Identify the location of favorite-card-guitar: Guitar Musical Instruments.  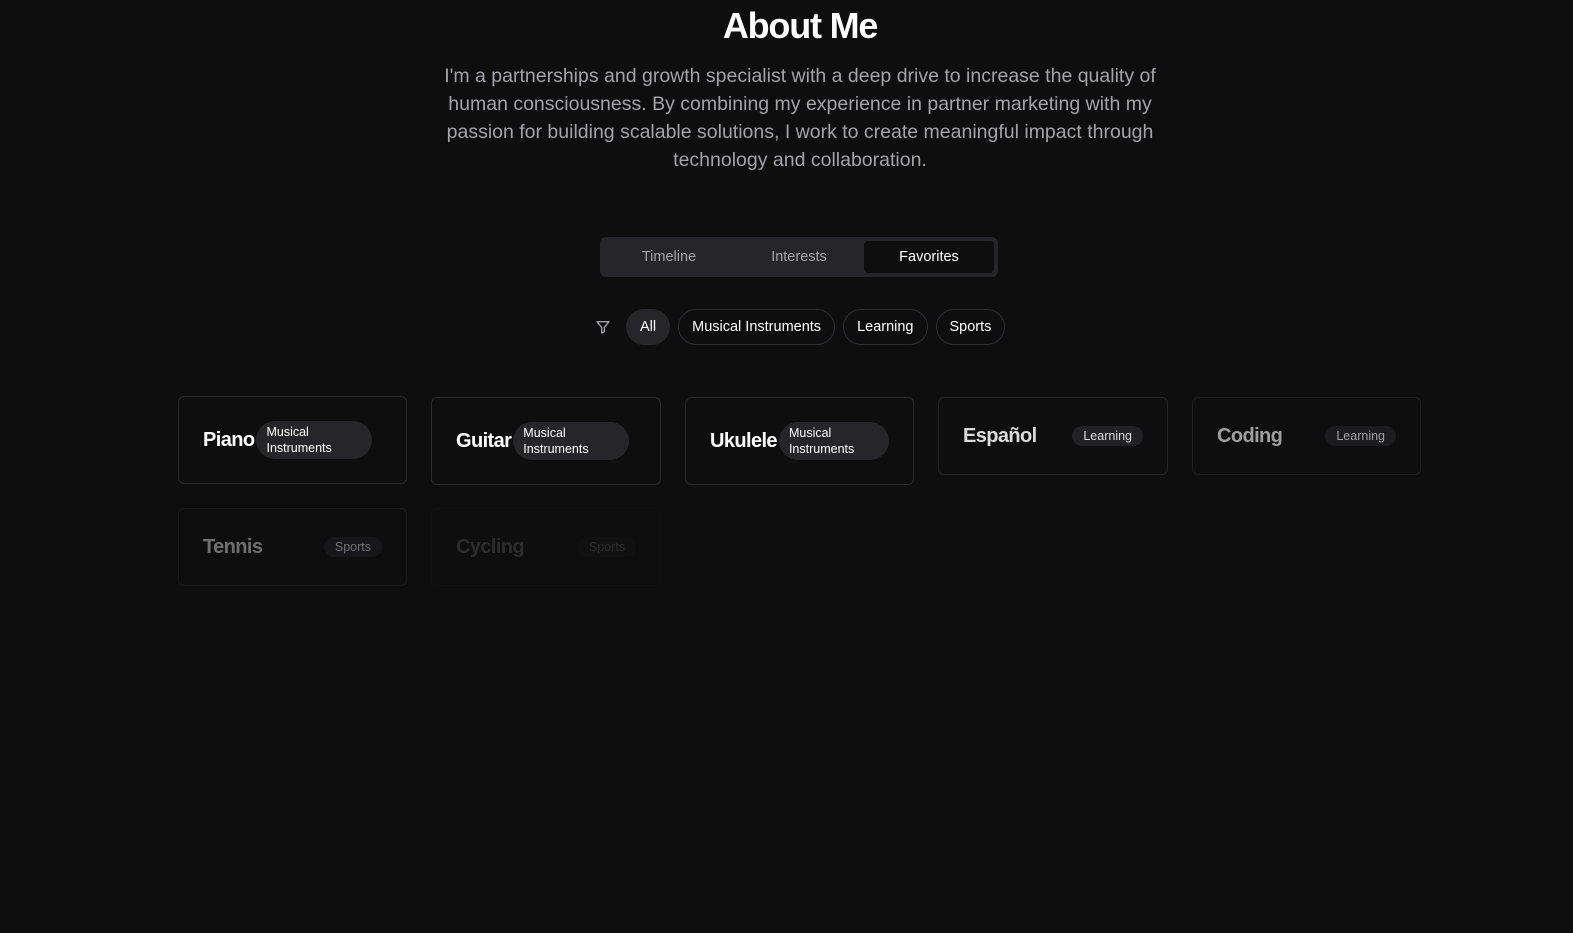
(546, 441).